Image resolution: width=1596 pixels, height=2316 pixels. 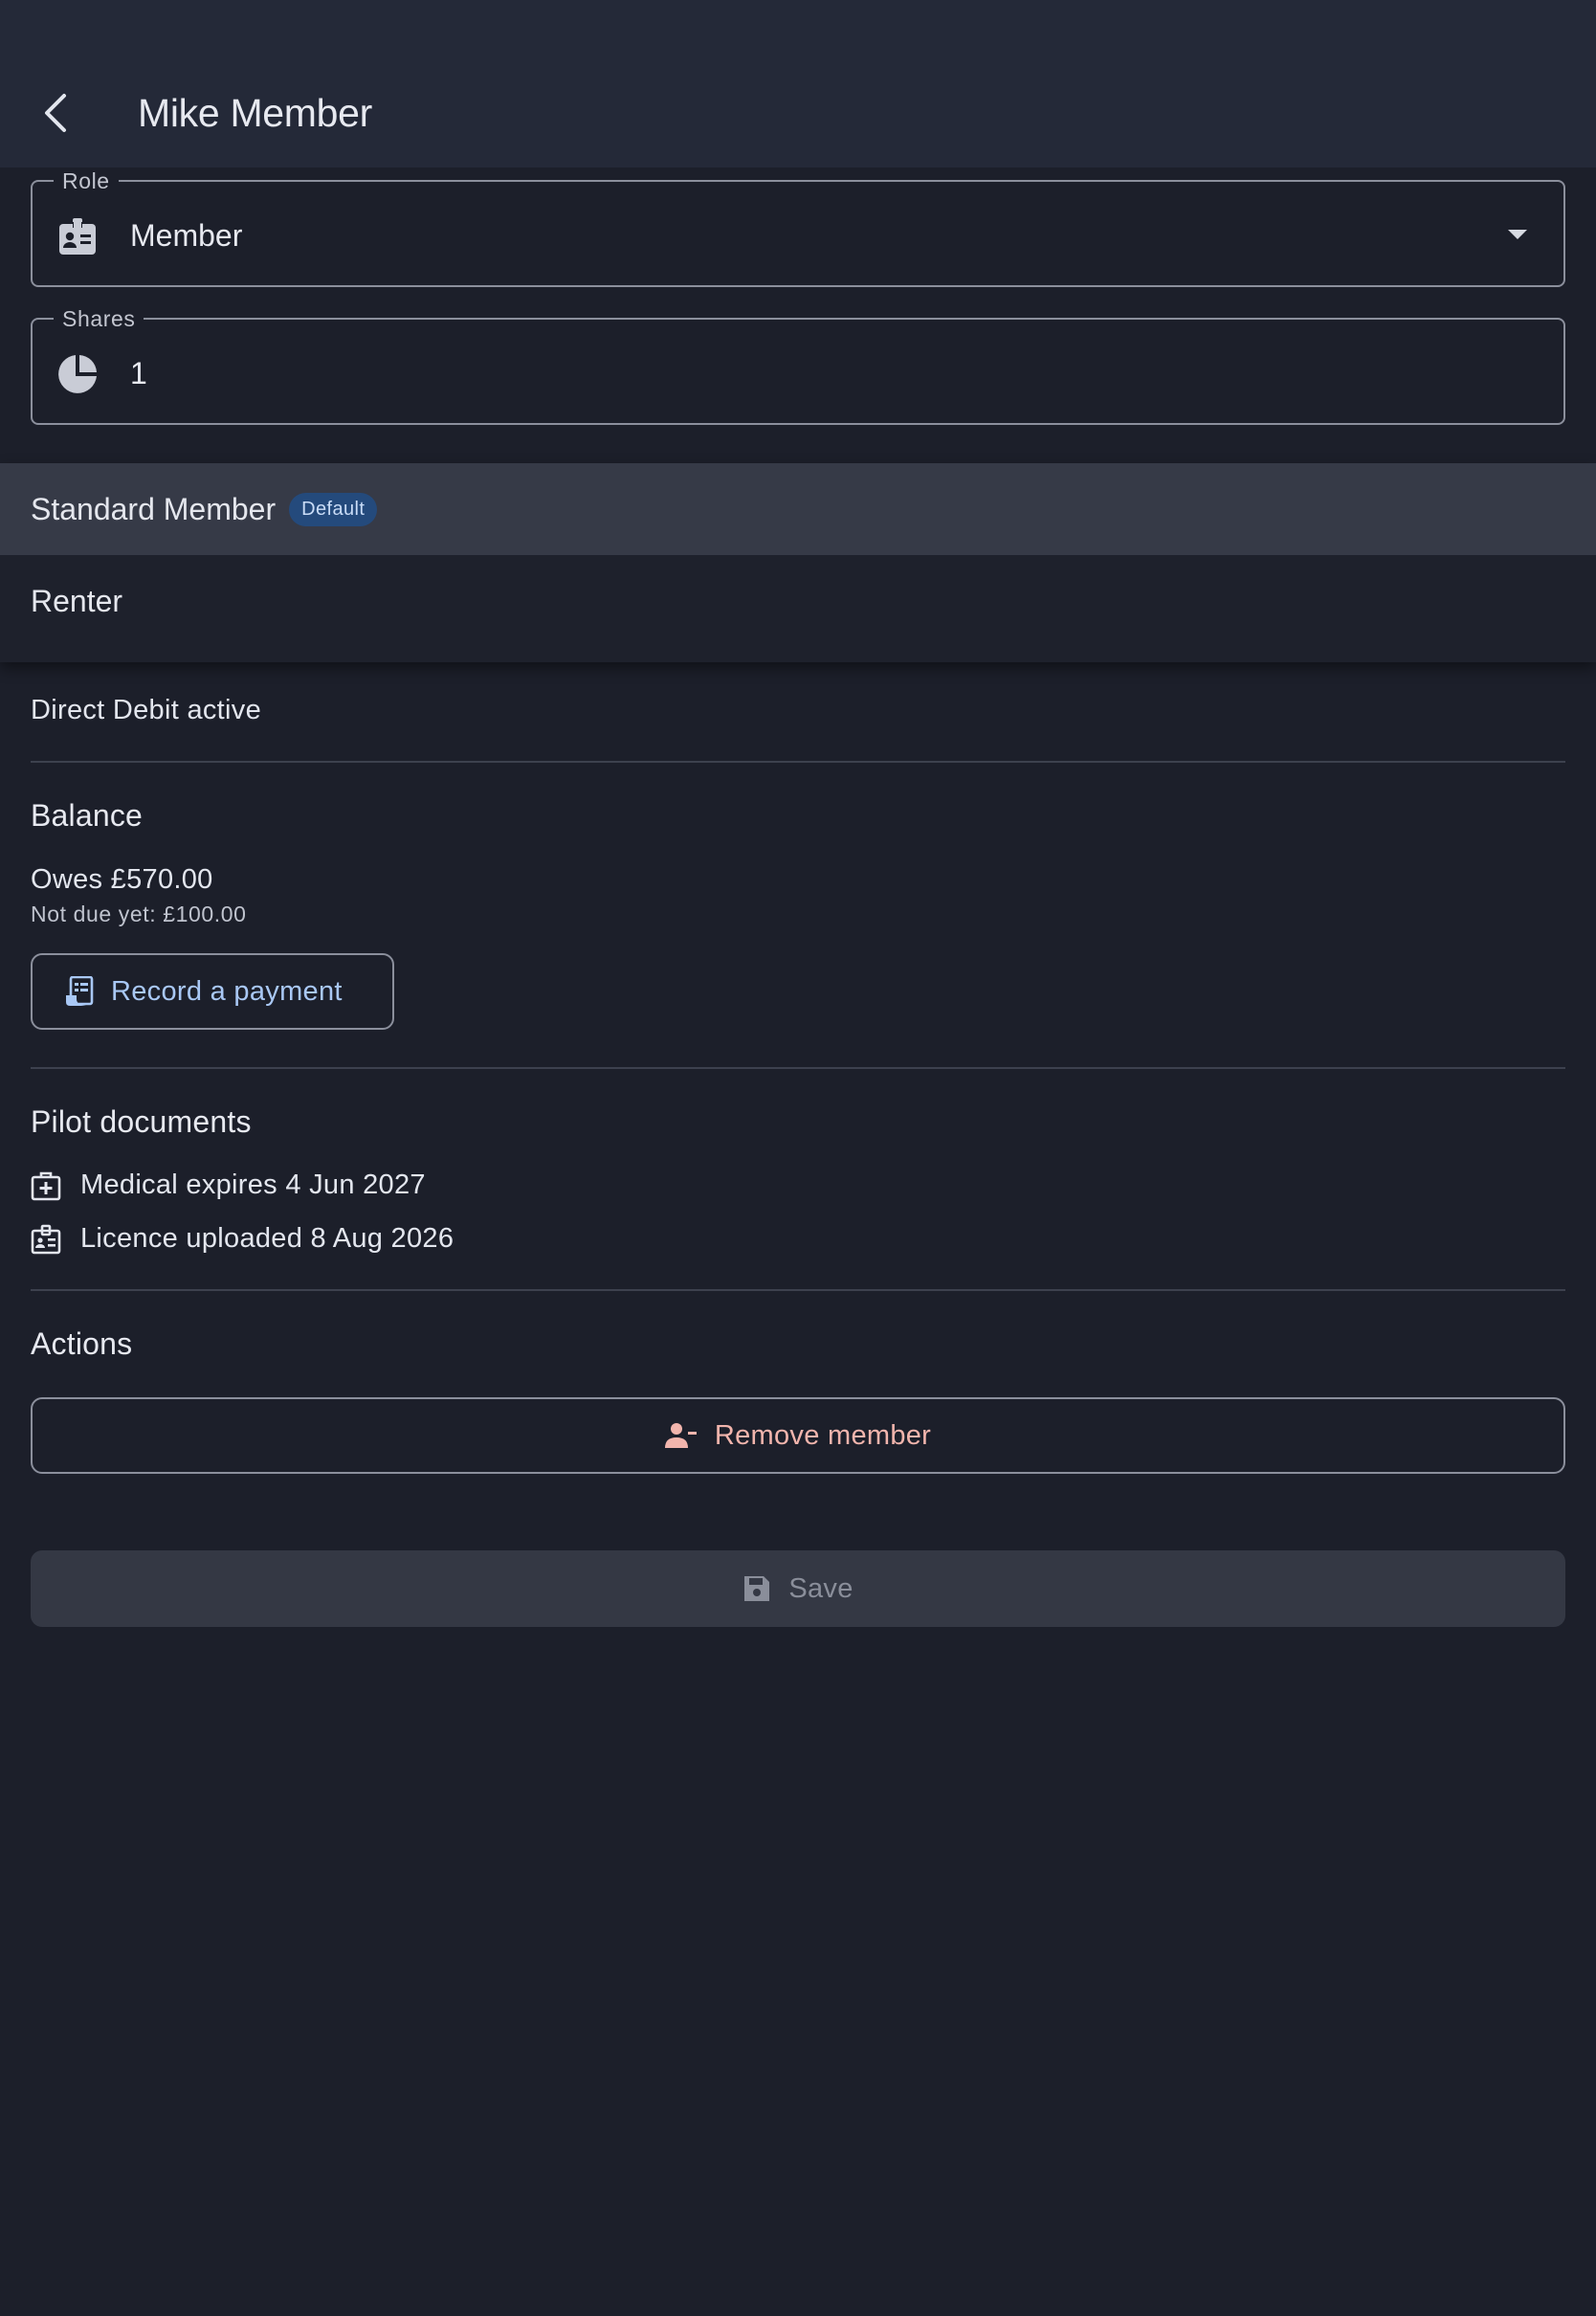 I want to click on chevron-left-icon, so click(x=56, y=113).